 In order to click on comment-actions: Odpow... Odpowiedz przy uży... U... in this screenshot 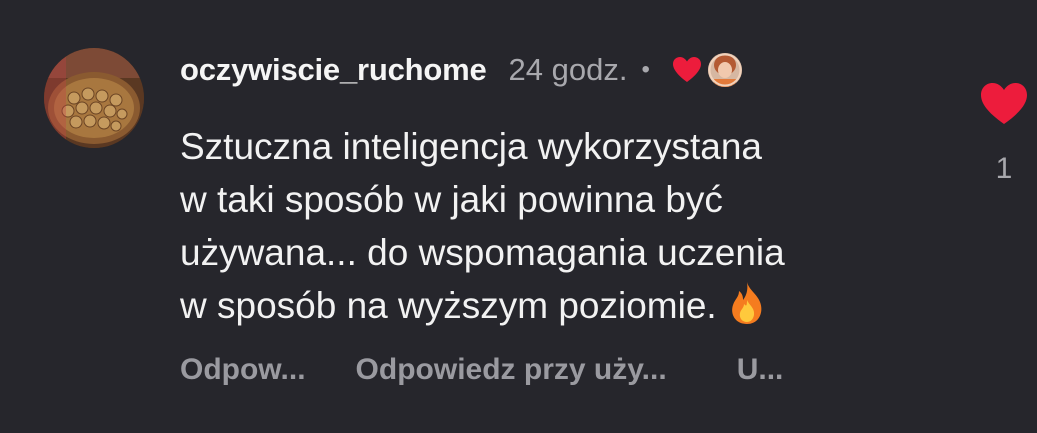, I will do `click(481, 370)`.